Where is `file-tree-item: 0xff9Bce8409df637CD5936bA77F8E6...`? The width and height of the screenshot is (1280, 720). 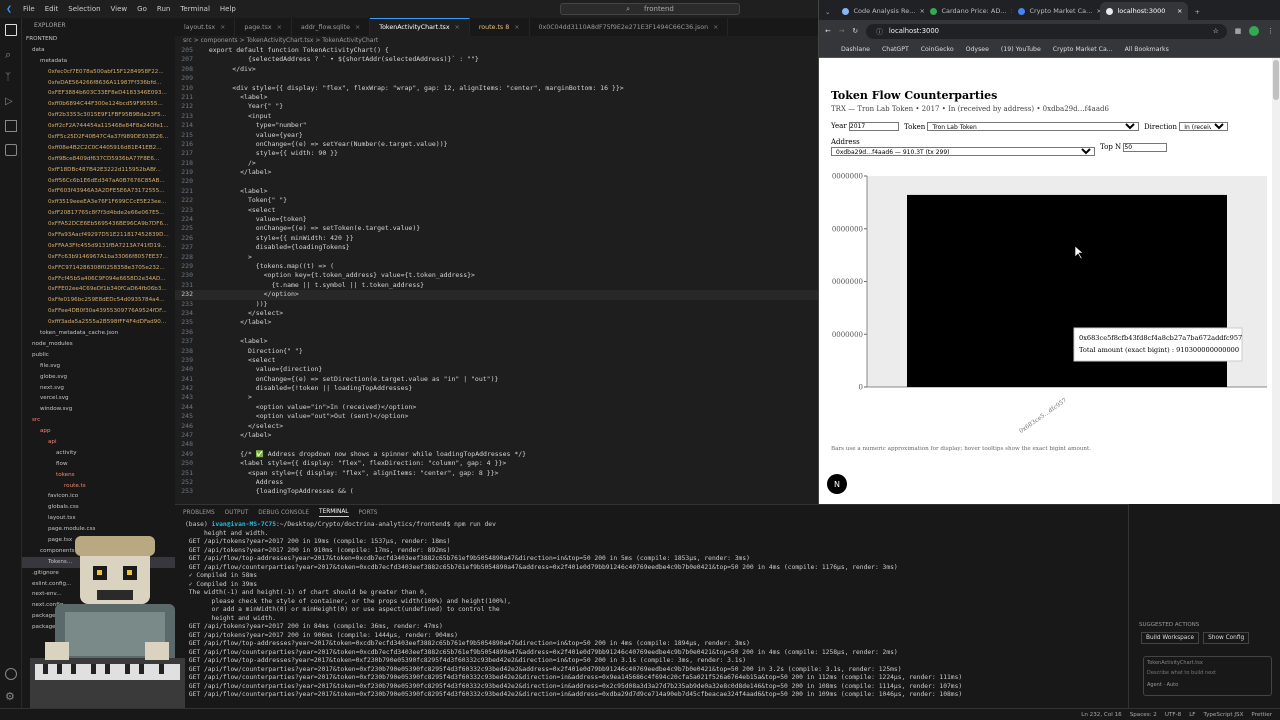
file-tree-item: 0xff9Bce8409df637CD5936bA77F8E6... is located at coordinates (98, 159).